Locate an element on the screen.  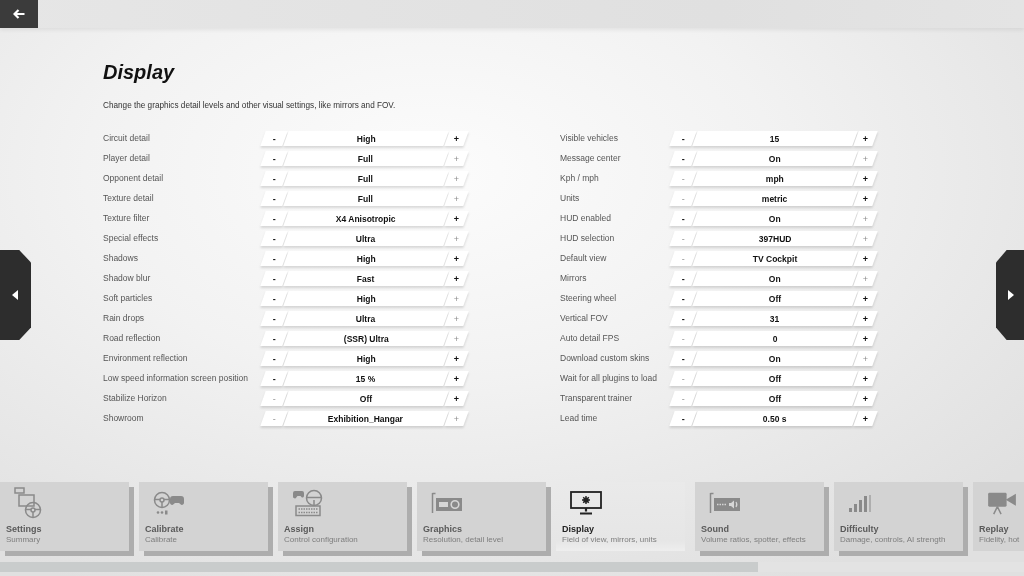
scrollbar-thumb is located at coordinates (379, 567).